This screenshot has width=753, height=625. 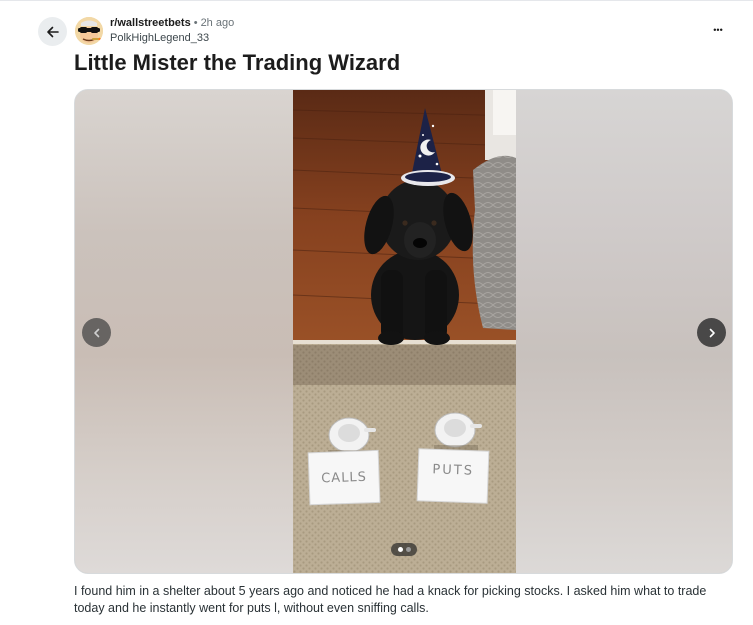 I want to click on post-meta-line: r/wallstreetbets • 2h ago, so click(x=172, y=23).